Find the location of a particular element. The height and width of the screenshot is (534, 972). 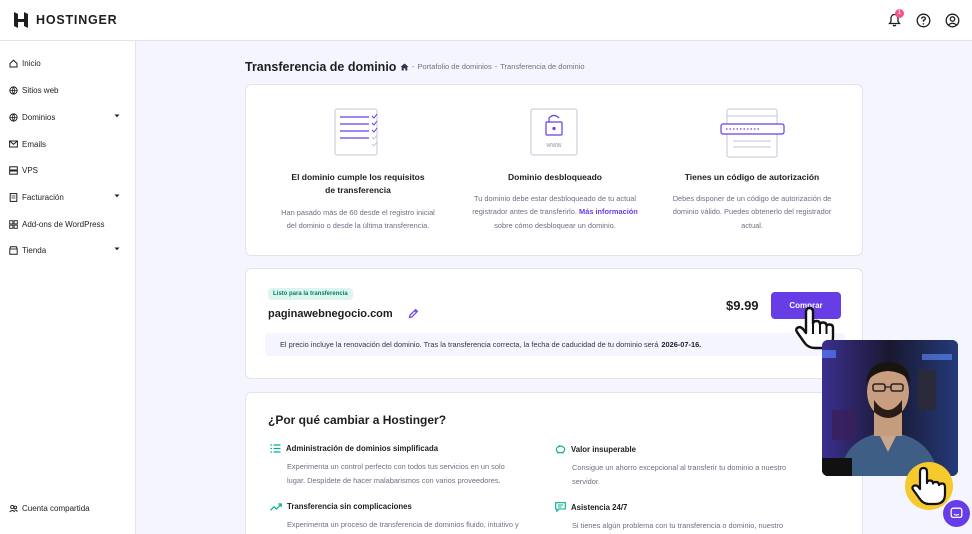

hostinger-logo-icon is located at coordinates (21, 20).